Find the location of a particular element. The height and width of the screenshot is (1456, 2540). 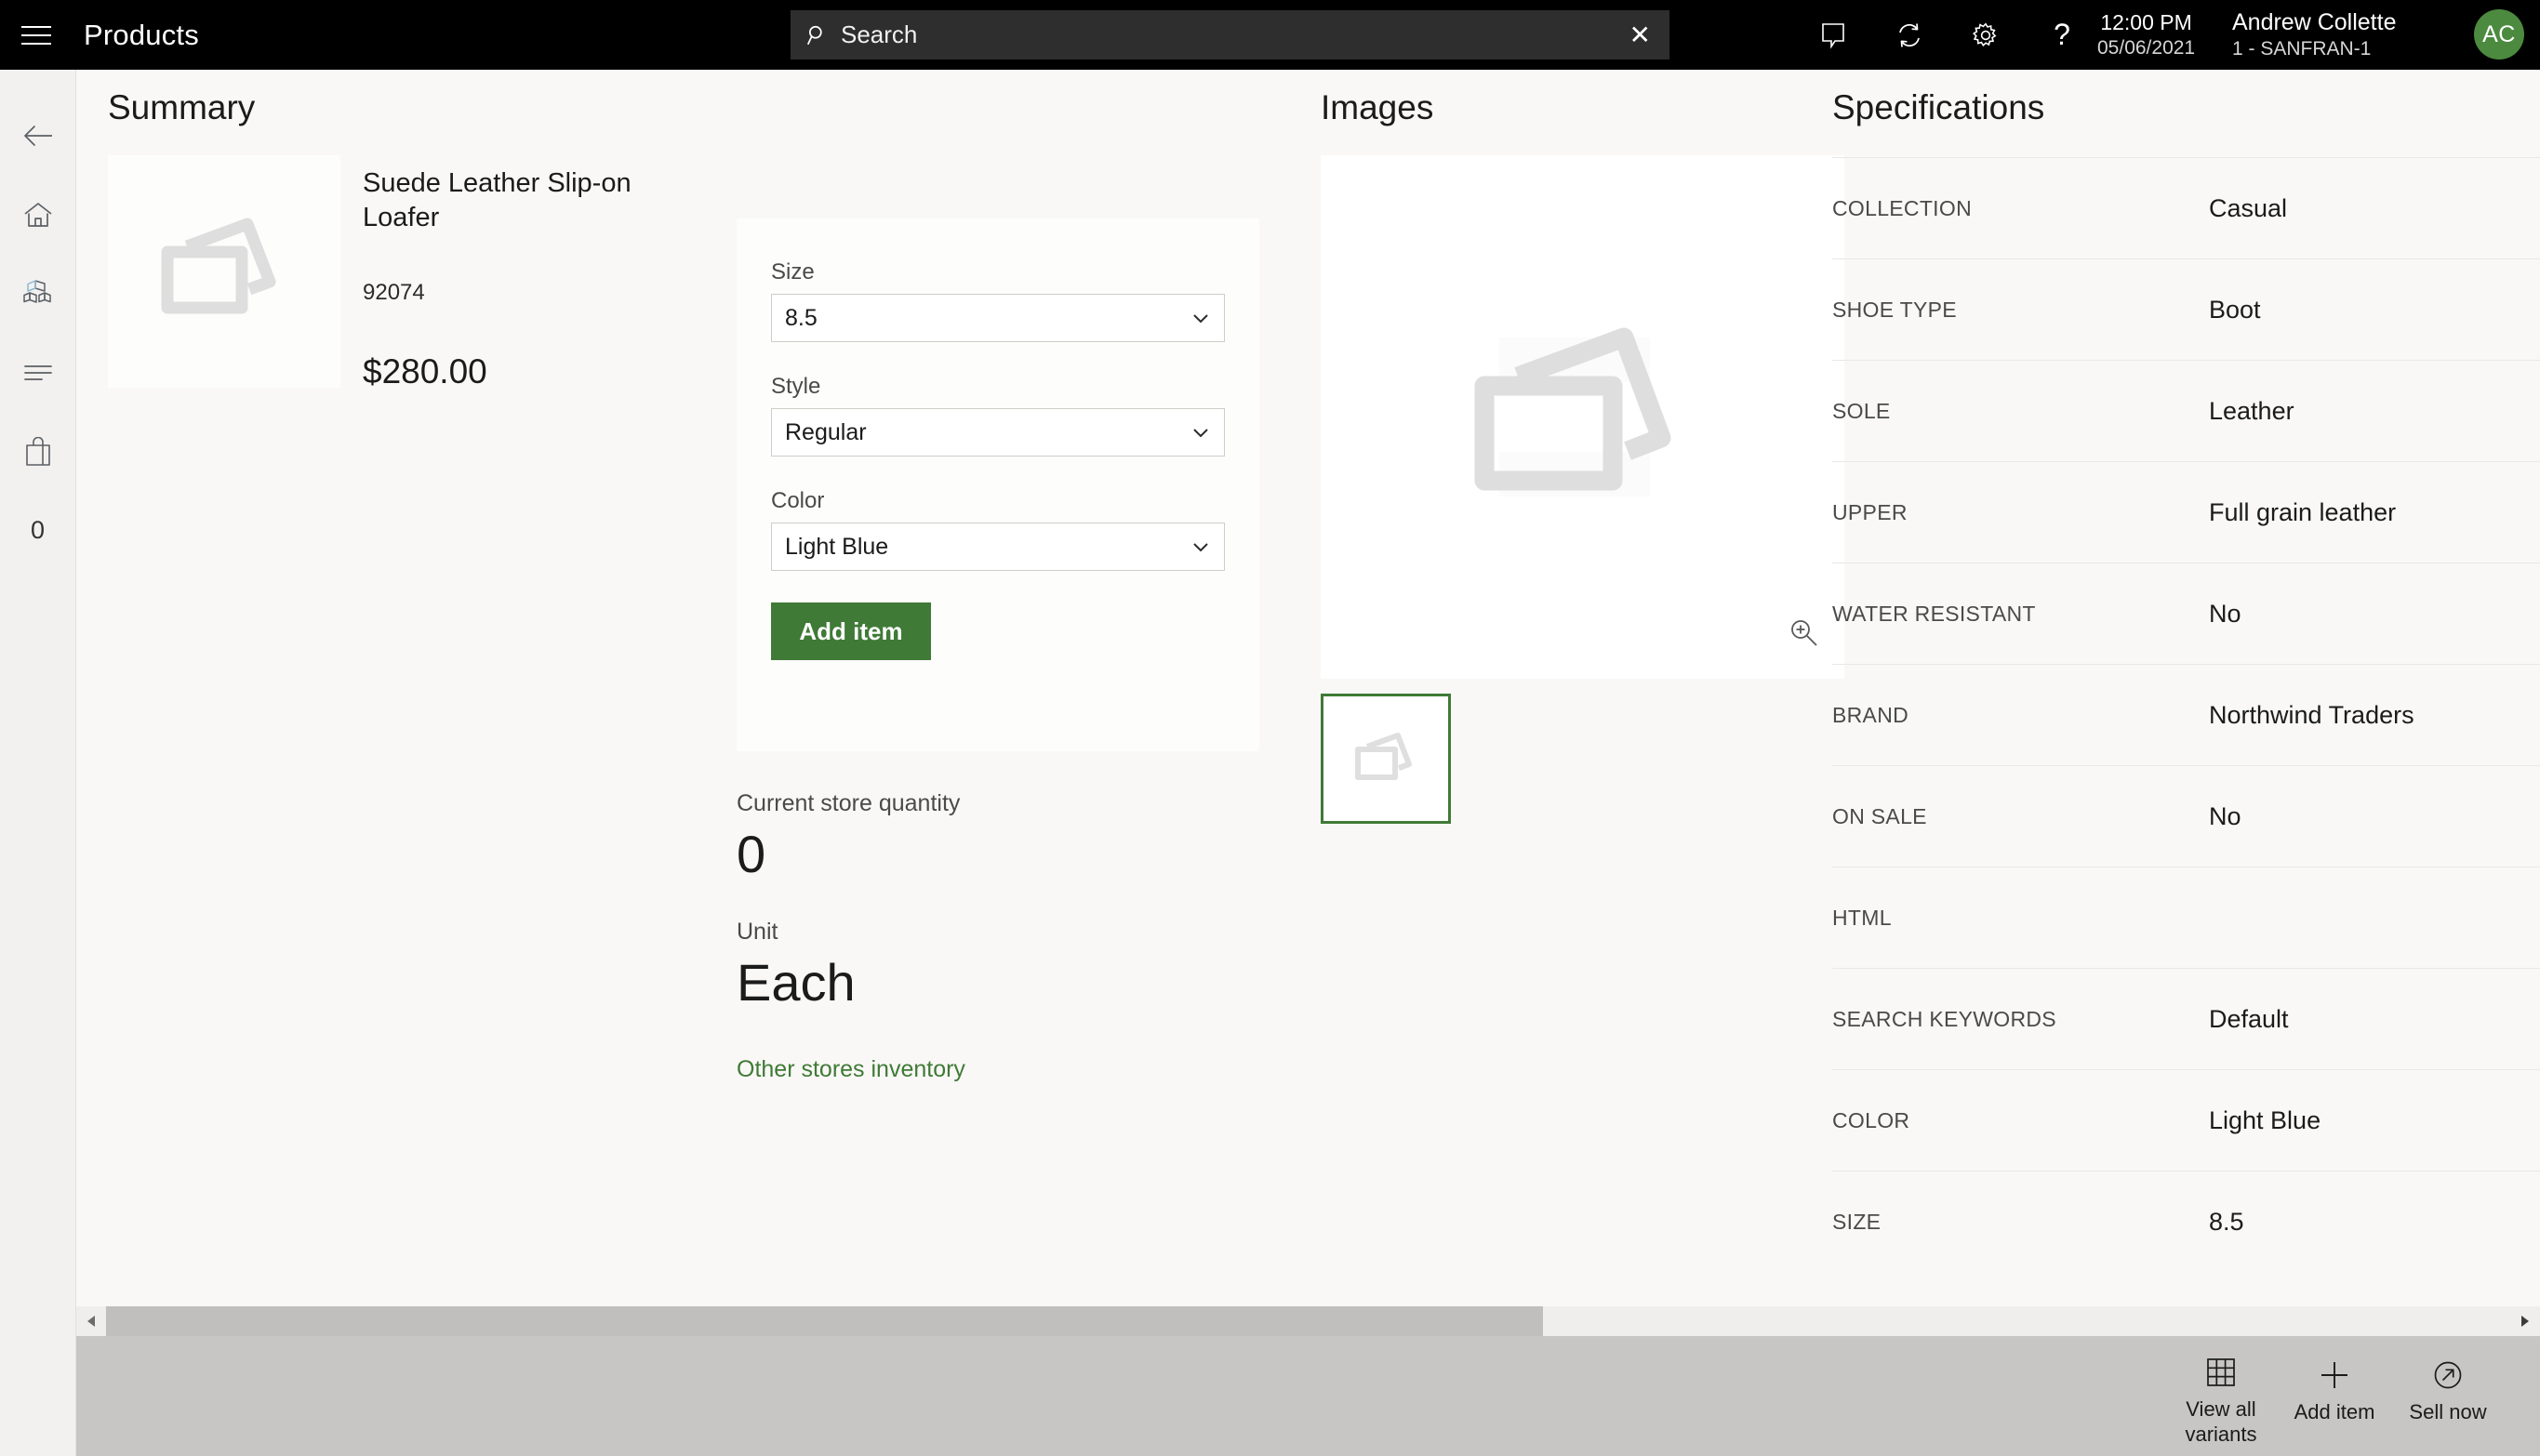

images-title: Images is located at coordinates (1377, 107).